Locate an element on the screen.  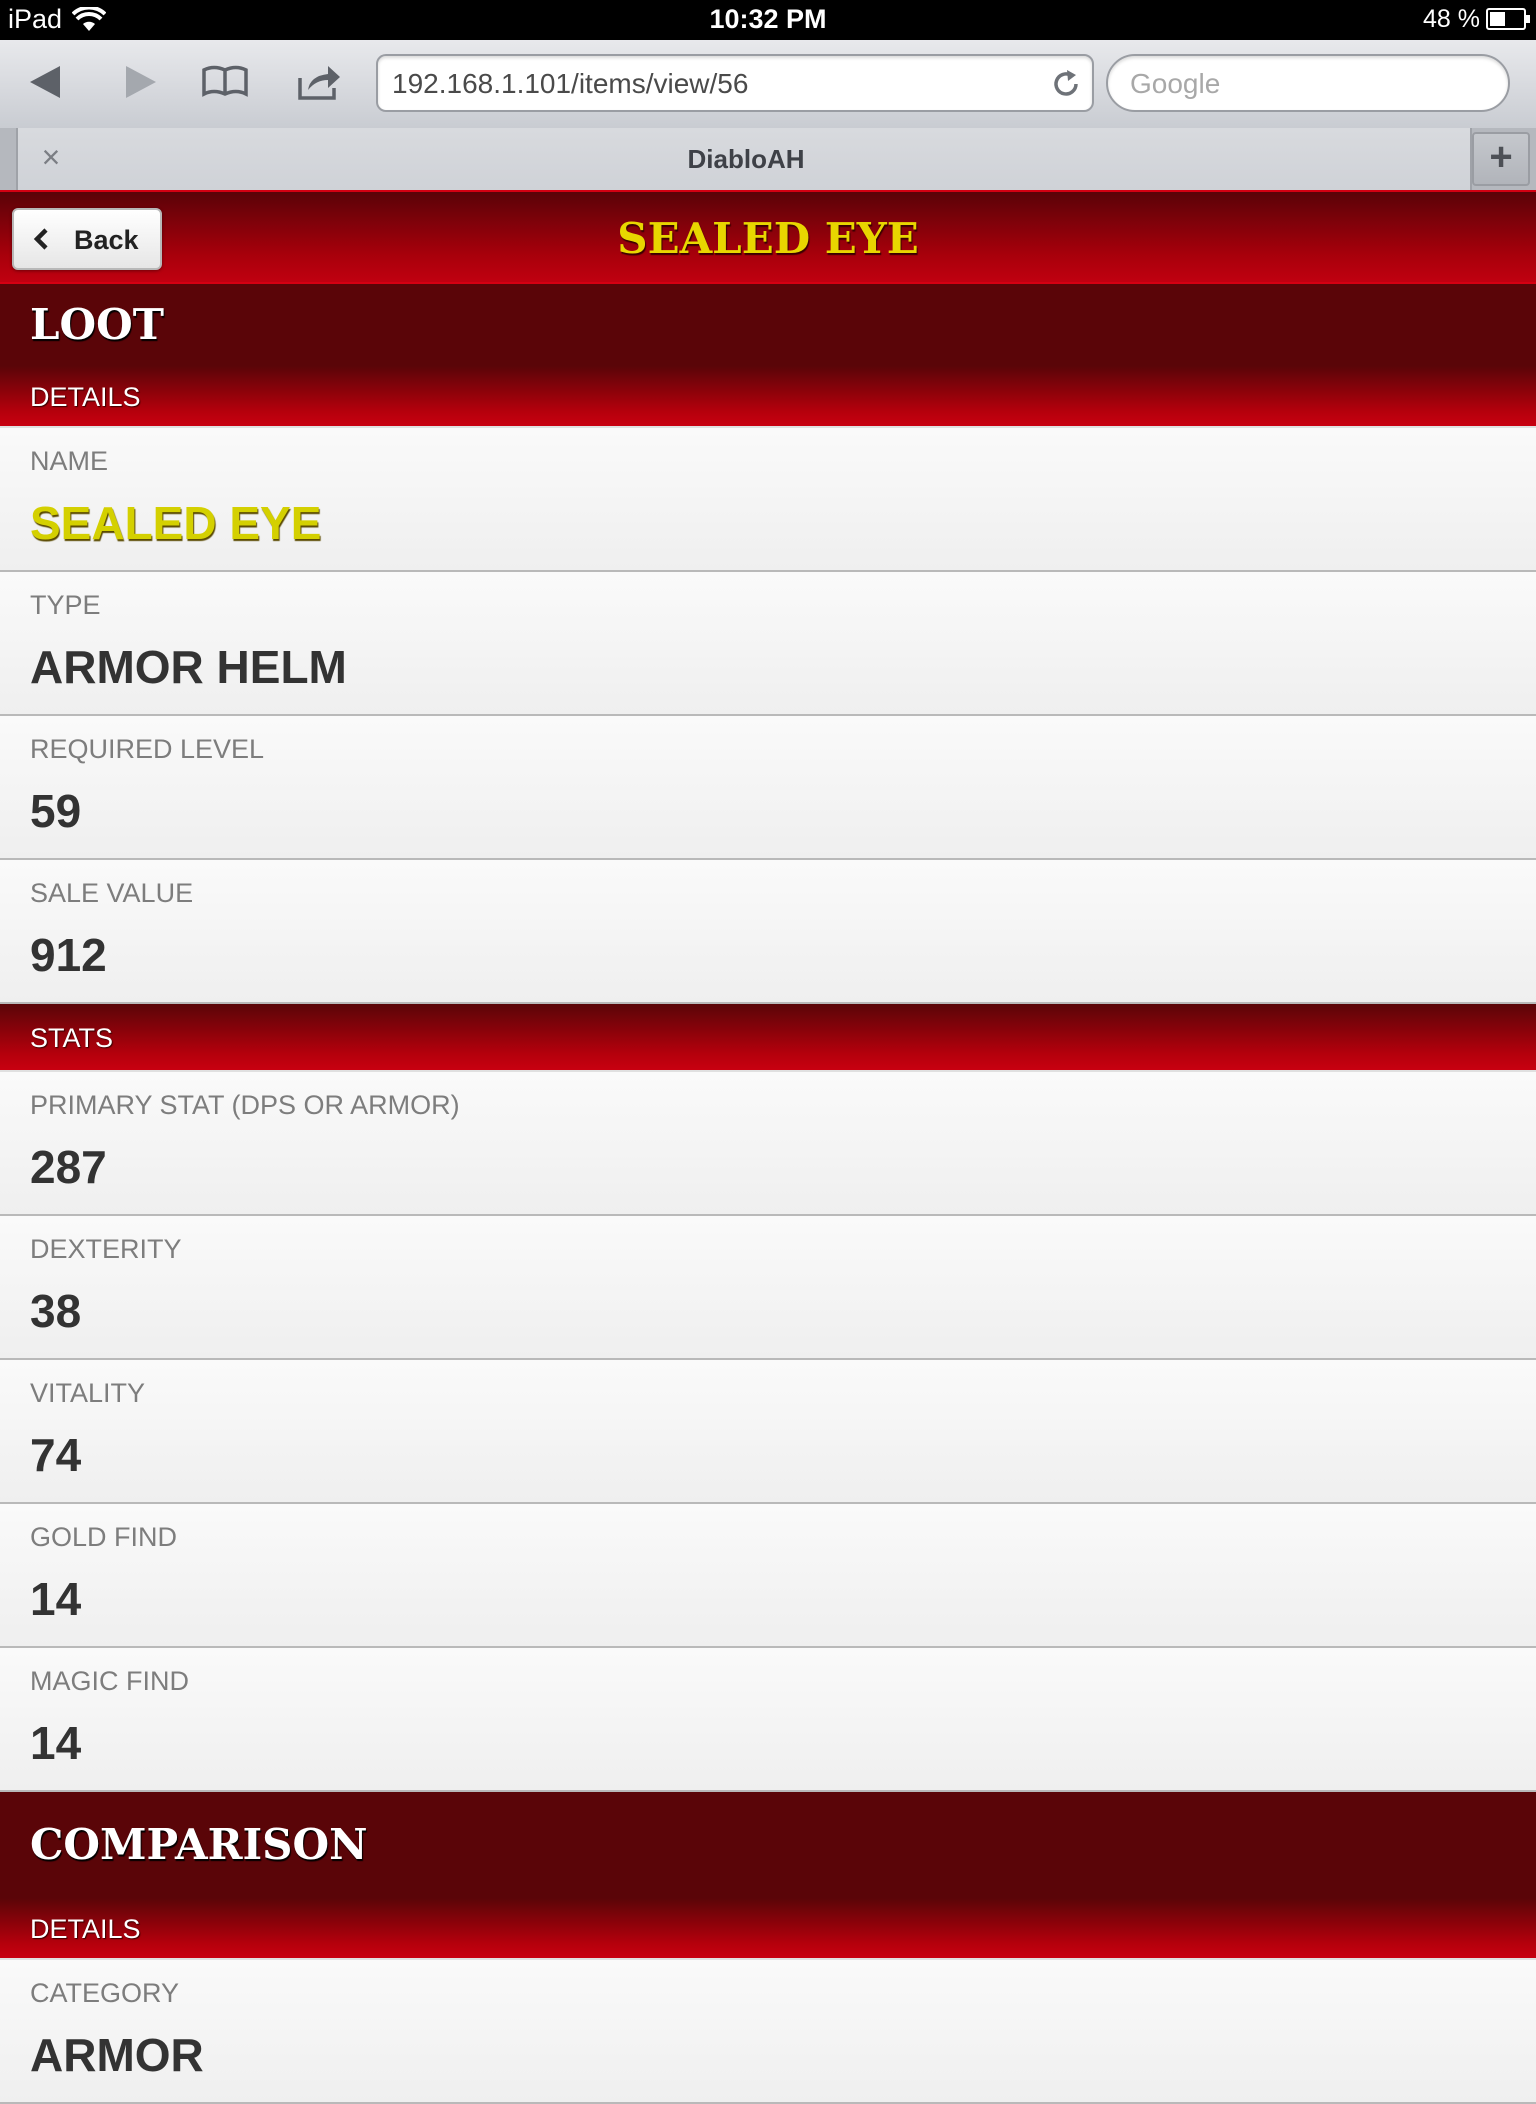
share-button is located at coordinates (319, 82).